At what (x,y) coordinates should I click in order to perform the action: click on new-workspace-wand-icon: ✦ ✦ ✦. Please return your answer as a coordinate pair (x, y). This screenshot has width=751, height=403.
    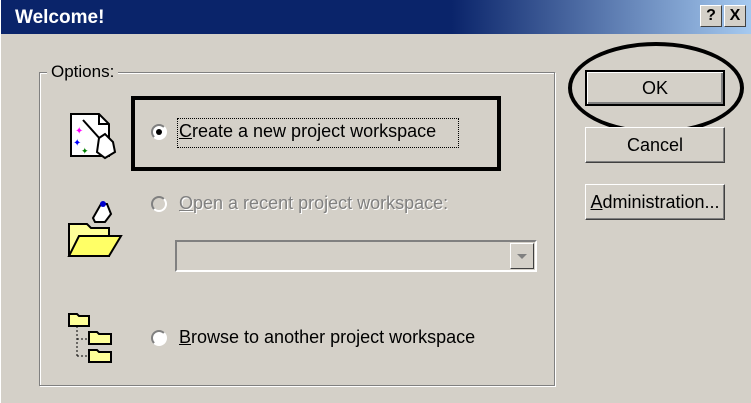
    Looking at the image, I should click on (93, 136).